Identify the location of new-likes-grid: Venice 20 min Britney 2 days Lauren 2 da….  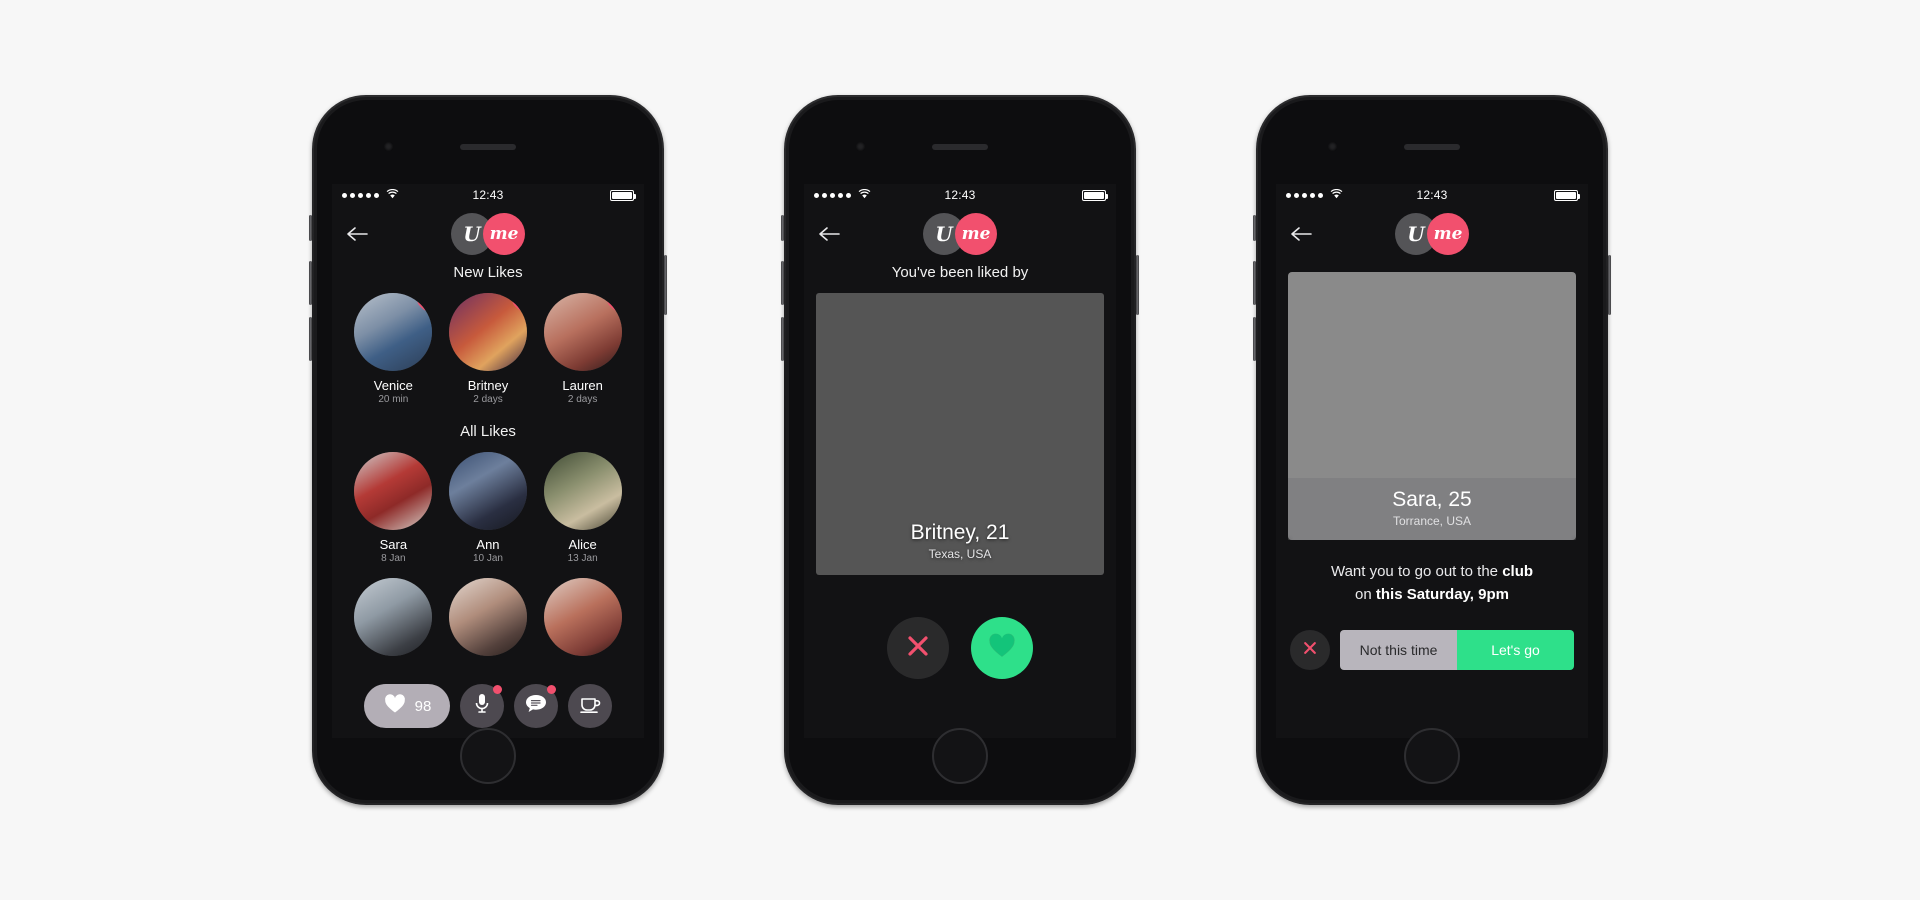
(488, 349).